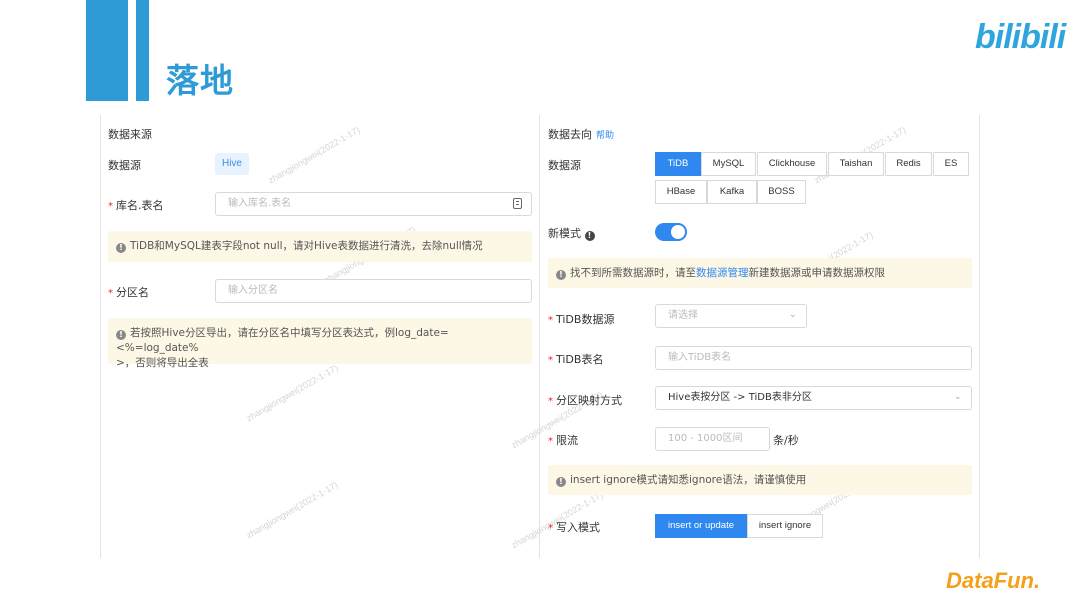 Image resolution: width=1080 pixels, height=608 pixels. Describe the element at coordinates (678, 232) in the screenshot. I see `toggle-knob` at that location.